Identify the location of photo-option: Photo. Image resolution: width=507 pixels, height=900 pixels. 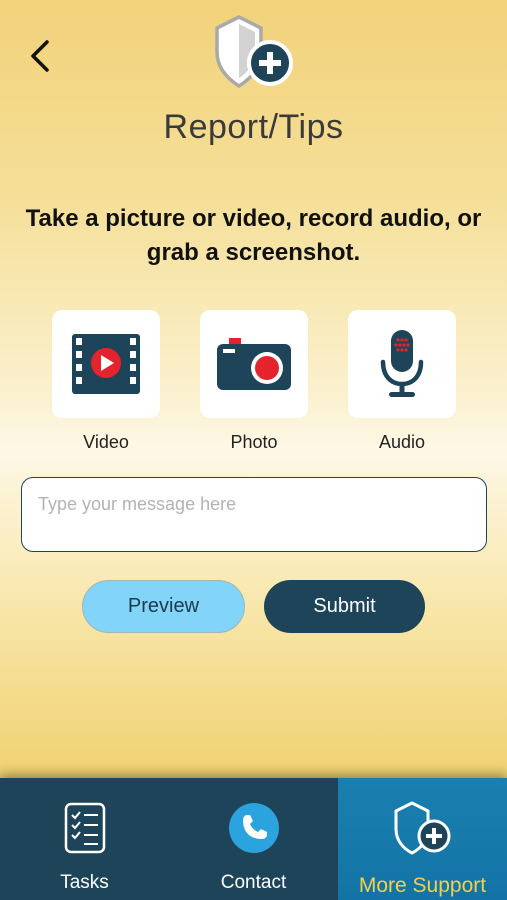
(254, 381).